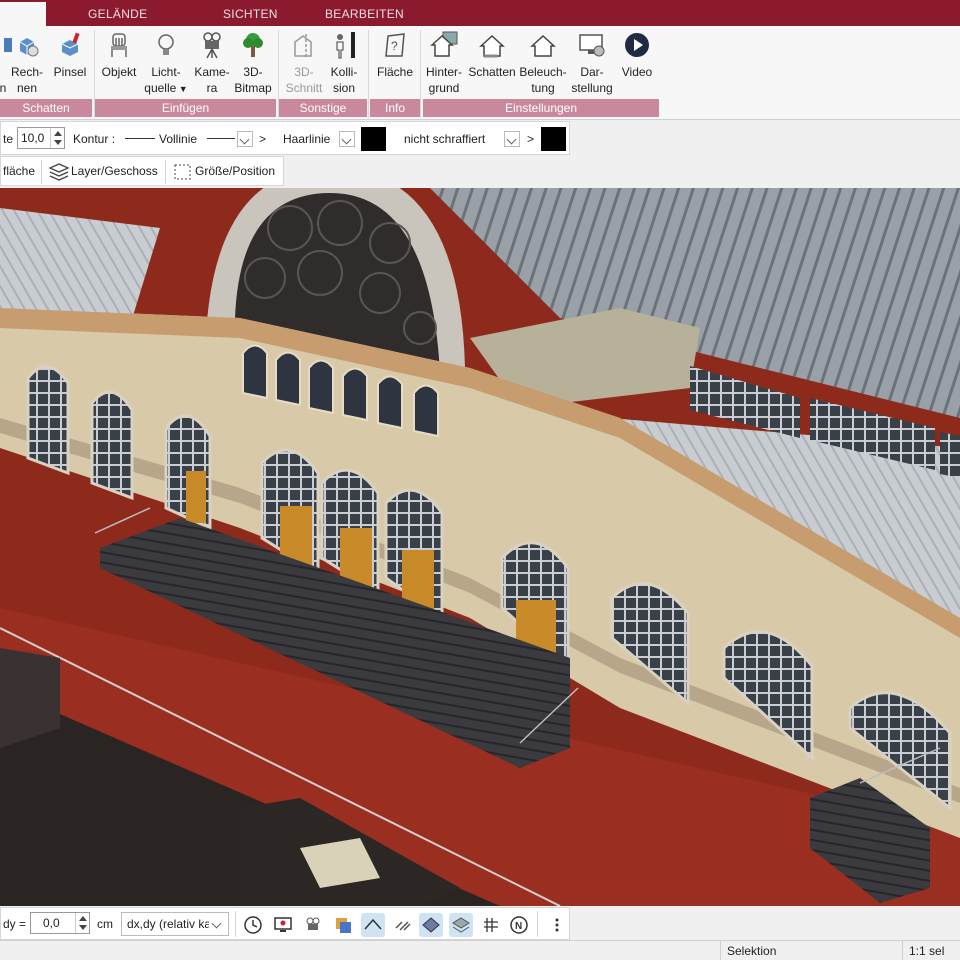 The width and height of the screenshot is (960, 960). Describe the element at coordinates (557, 925) in the screenshot. I see `more-icon` at that location.